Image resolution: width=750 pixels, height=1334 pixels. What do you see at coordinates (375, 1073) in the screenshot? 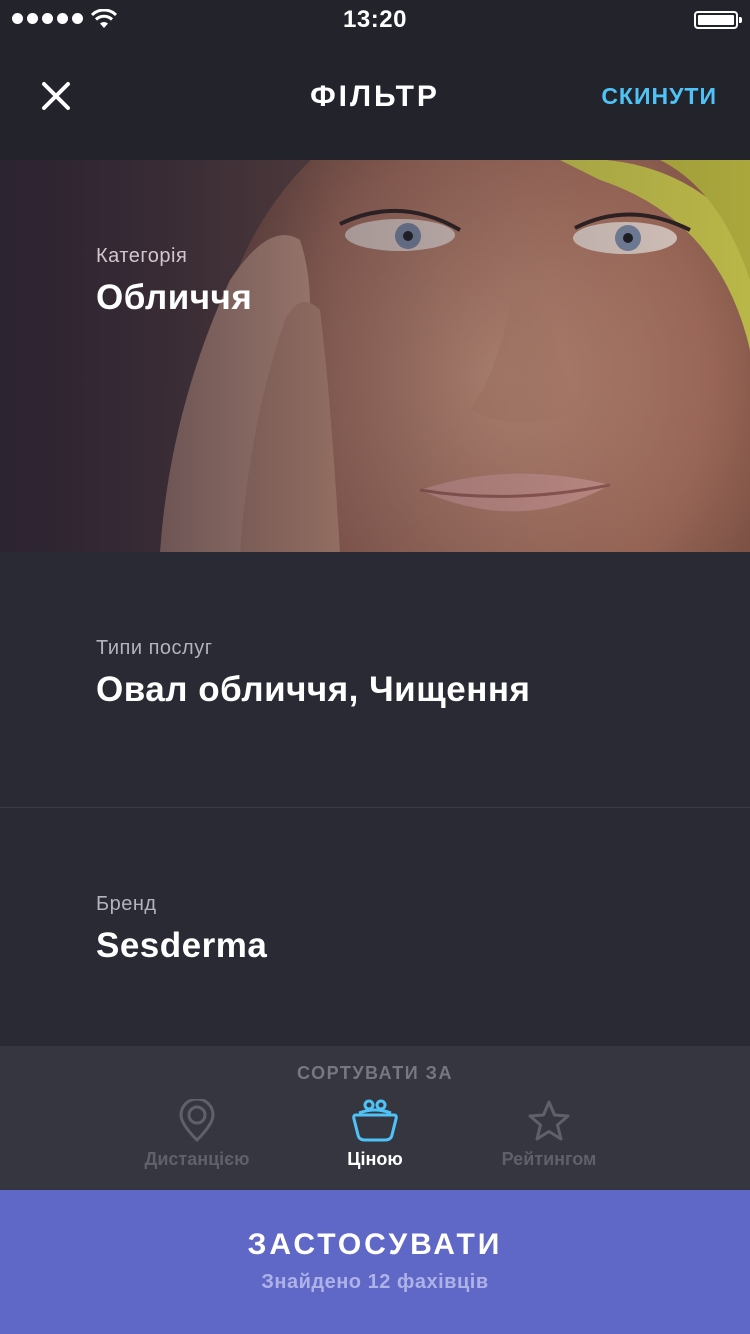
I see `sort-title: СОРТУВАТИ ЗА` at bounding box center [375, 1073].